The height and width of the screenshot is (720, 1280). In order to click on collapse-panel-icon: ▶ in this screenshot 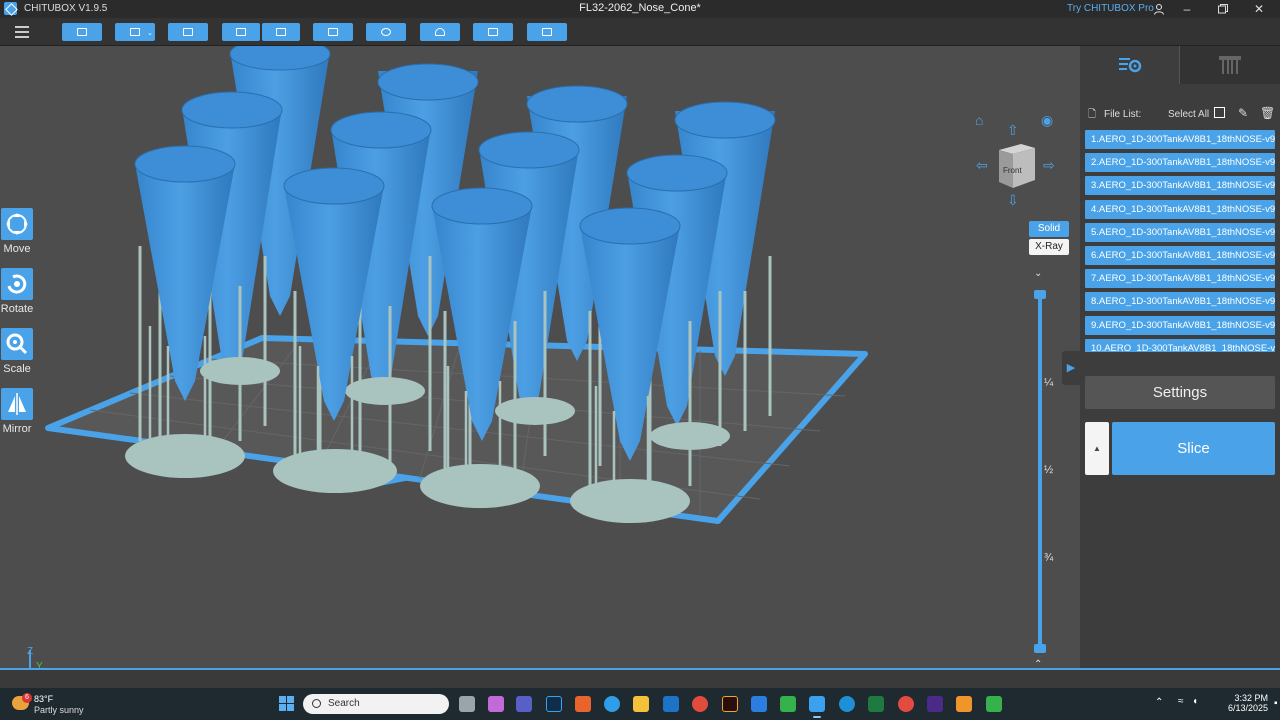, I will do `click(1071, 368)`.